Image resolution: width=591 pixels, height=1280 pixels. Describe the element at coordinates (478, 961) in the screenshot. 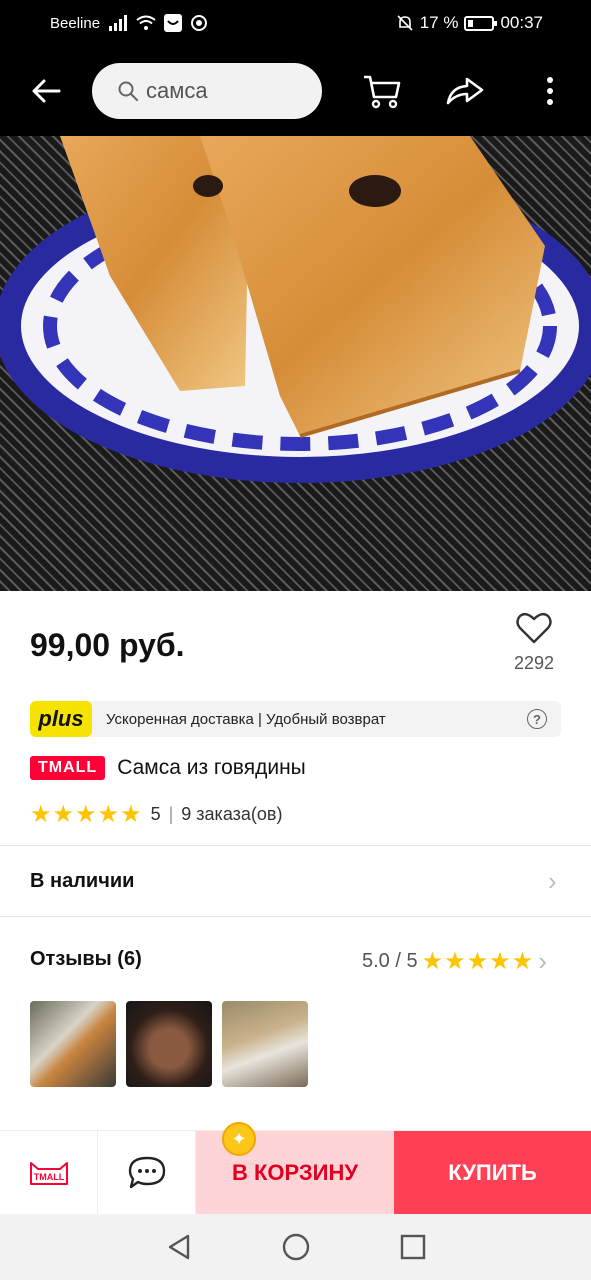

I see `reviews-stars: ★★★★★` at that location.